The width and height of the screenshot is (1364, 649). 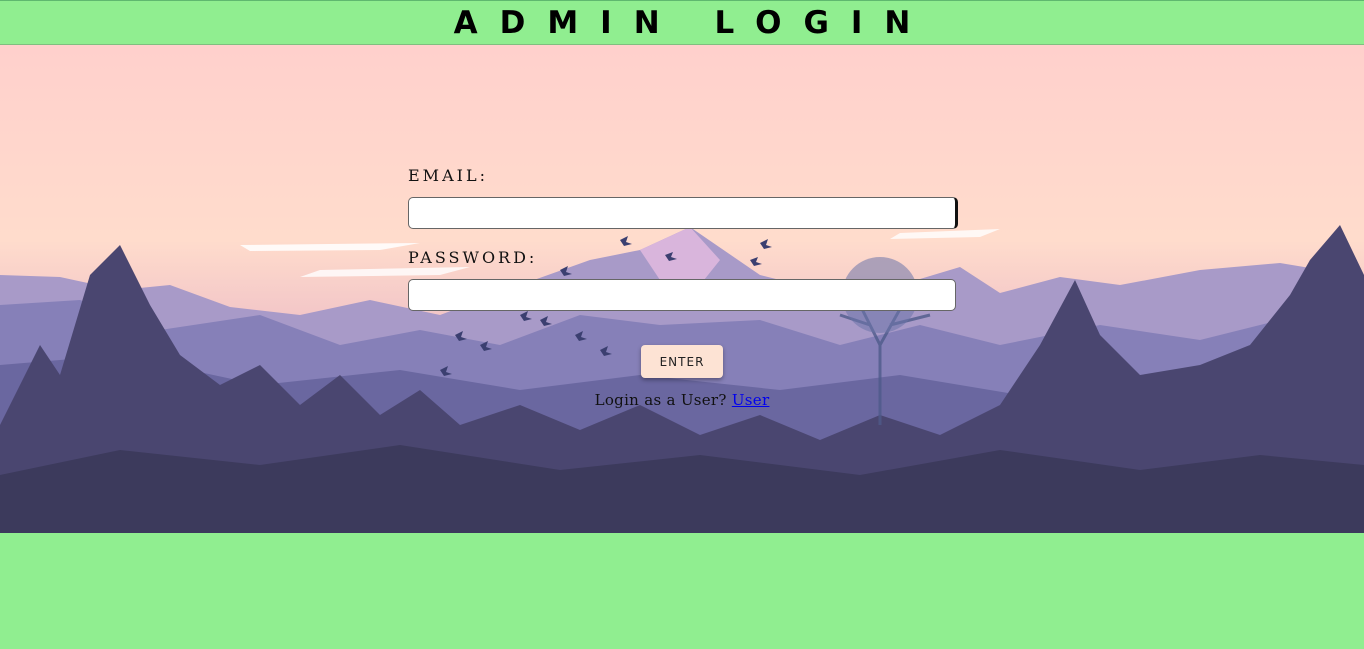 What do you see at coordinates (448, 175) in the screenshot?
I see `email-label: EMAIL:` at bounding box center [448, 175].